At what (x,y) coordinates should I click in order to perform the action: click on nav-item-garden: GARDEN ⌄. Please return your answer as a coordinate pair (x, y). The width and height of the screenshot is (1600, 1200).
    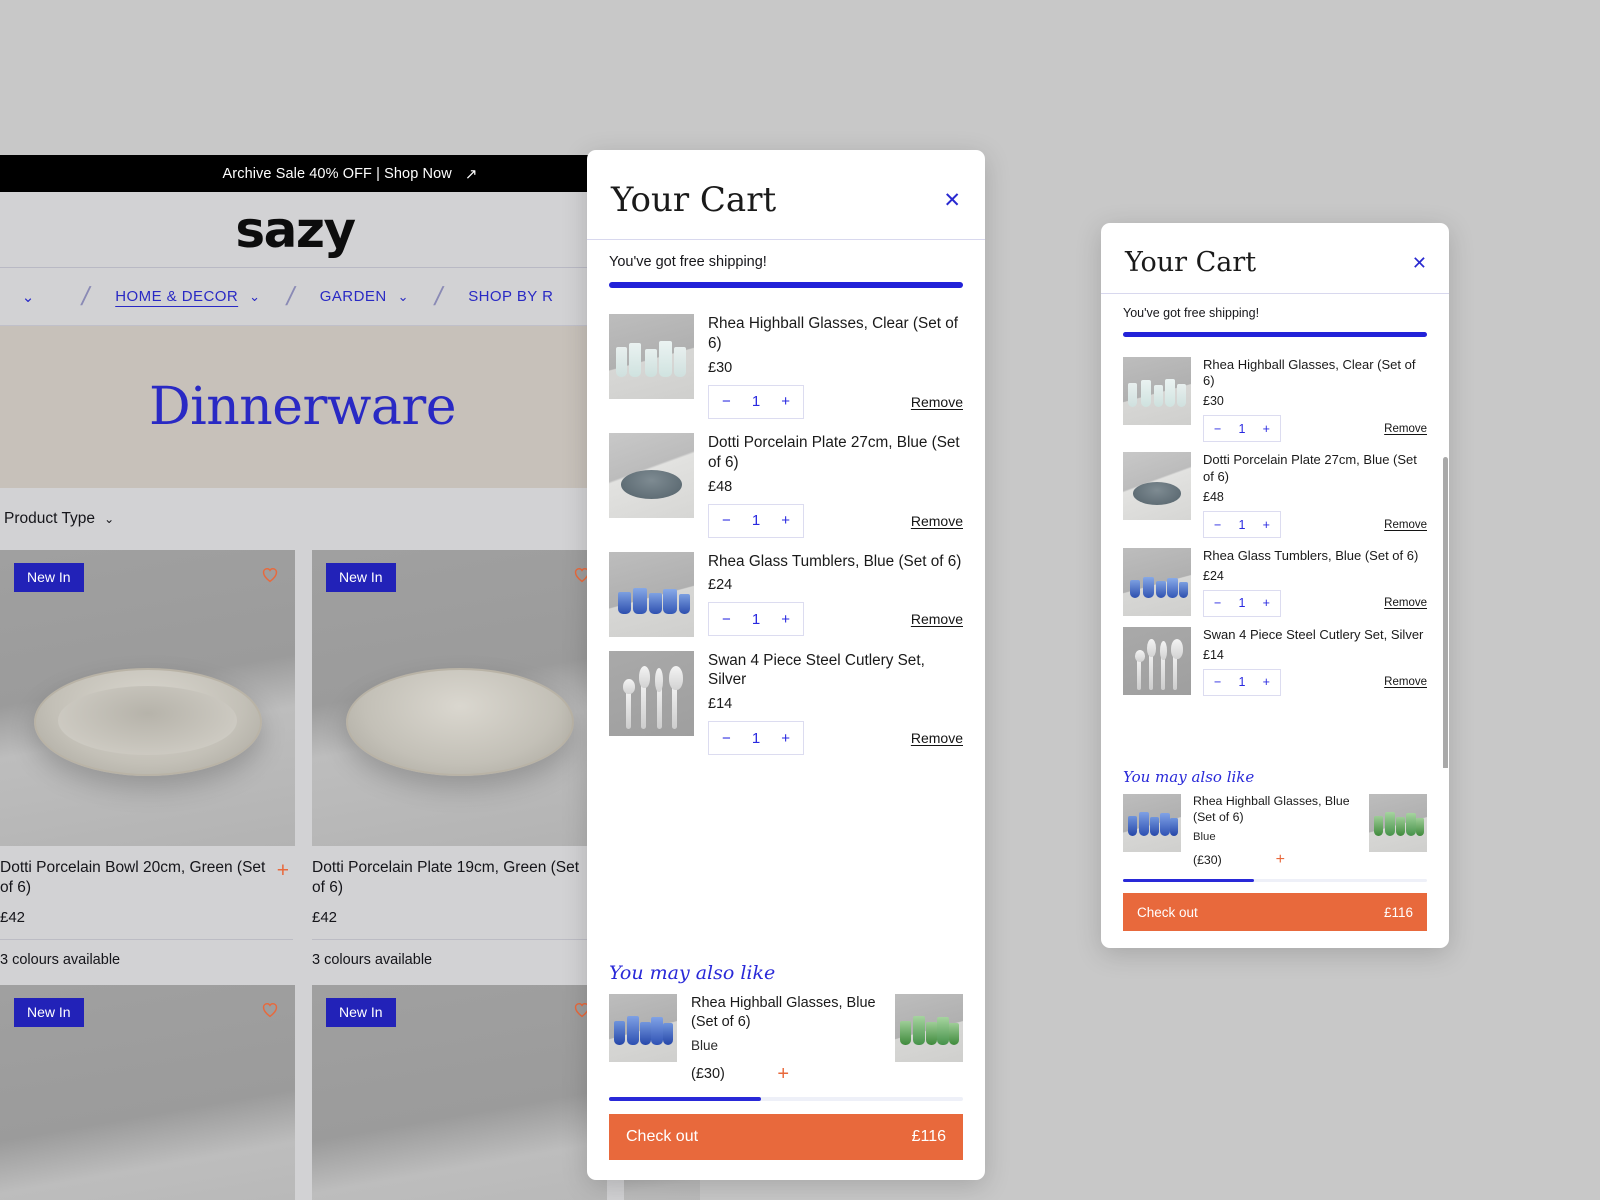
    Looking at the image, I should click on (364, 296).